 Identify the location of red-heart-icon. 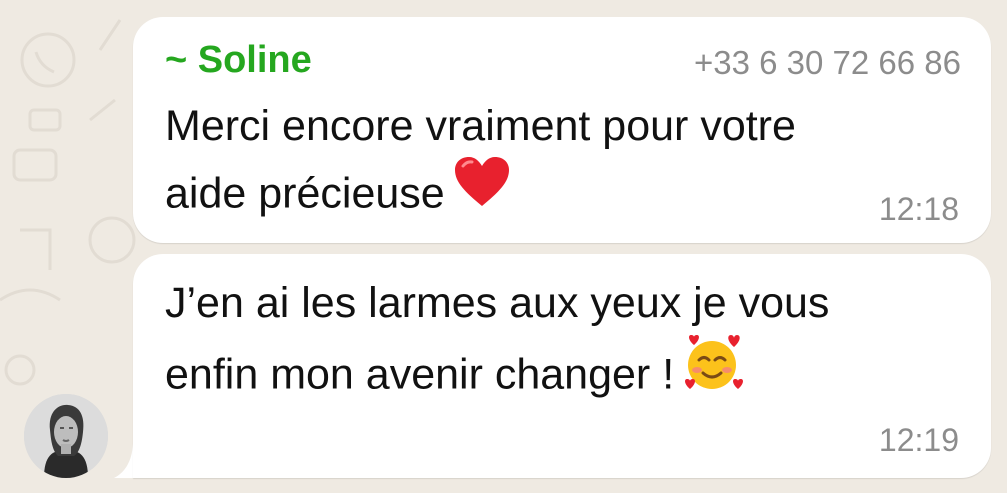
(482, 192).